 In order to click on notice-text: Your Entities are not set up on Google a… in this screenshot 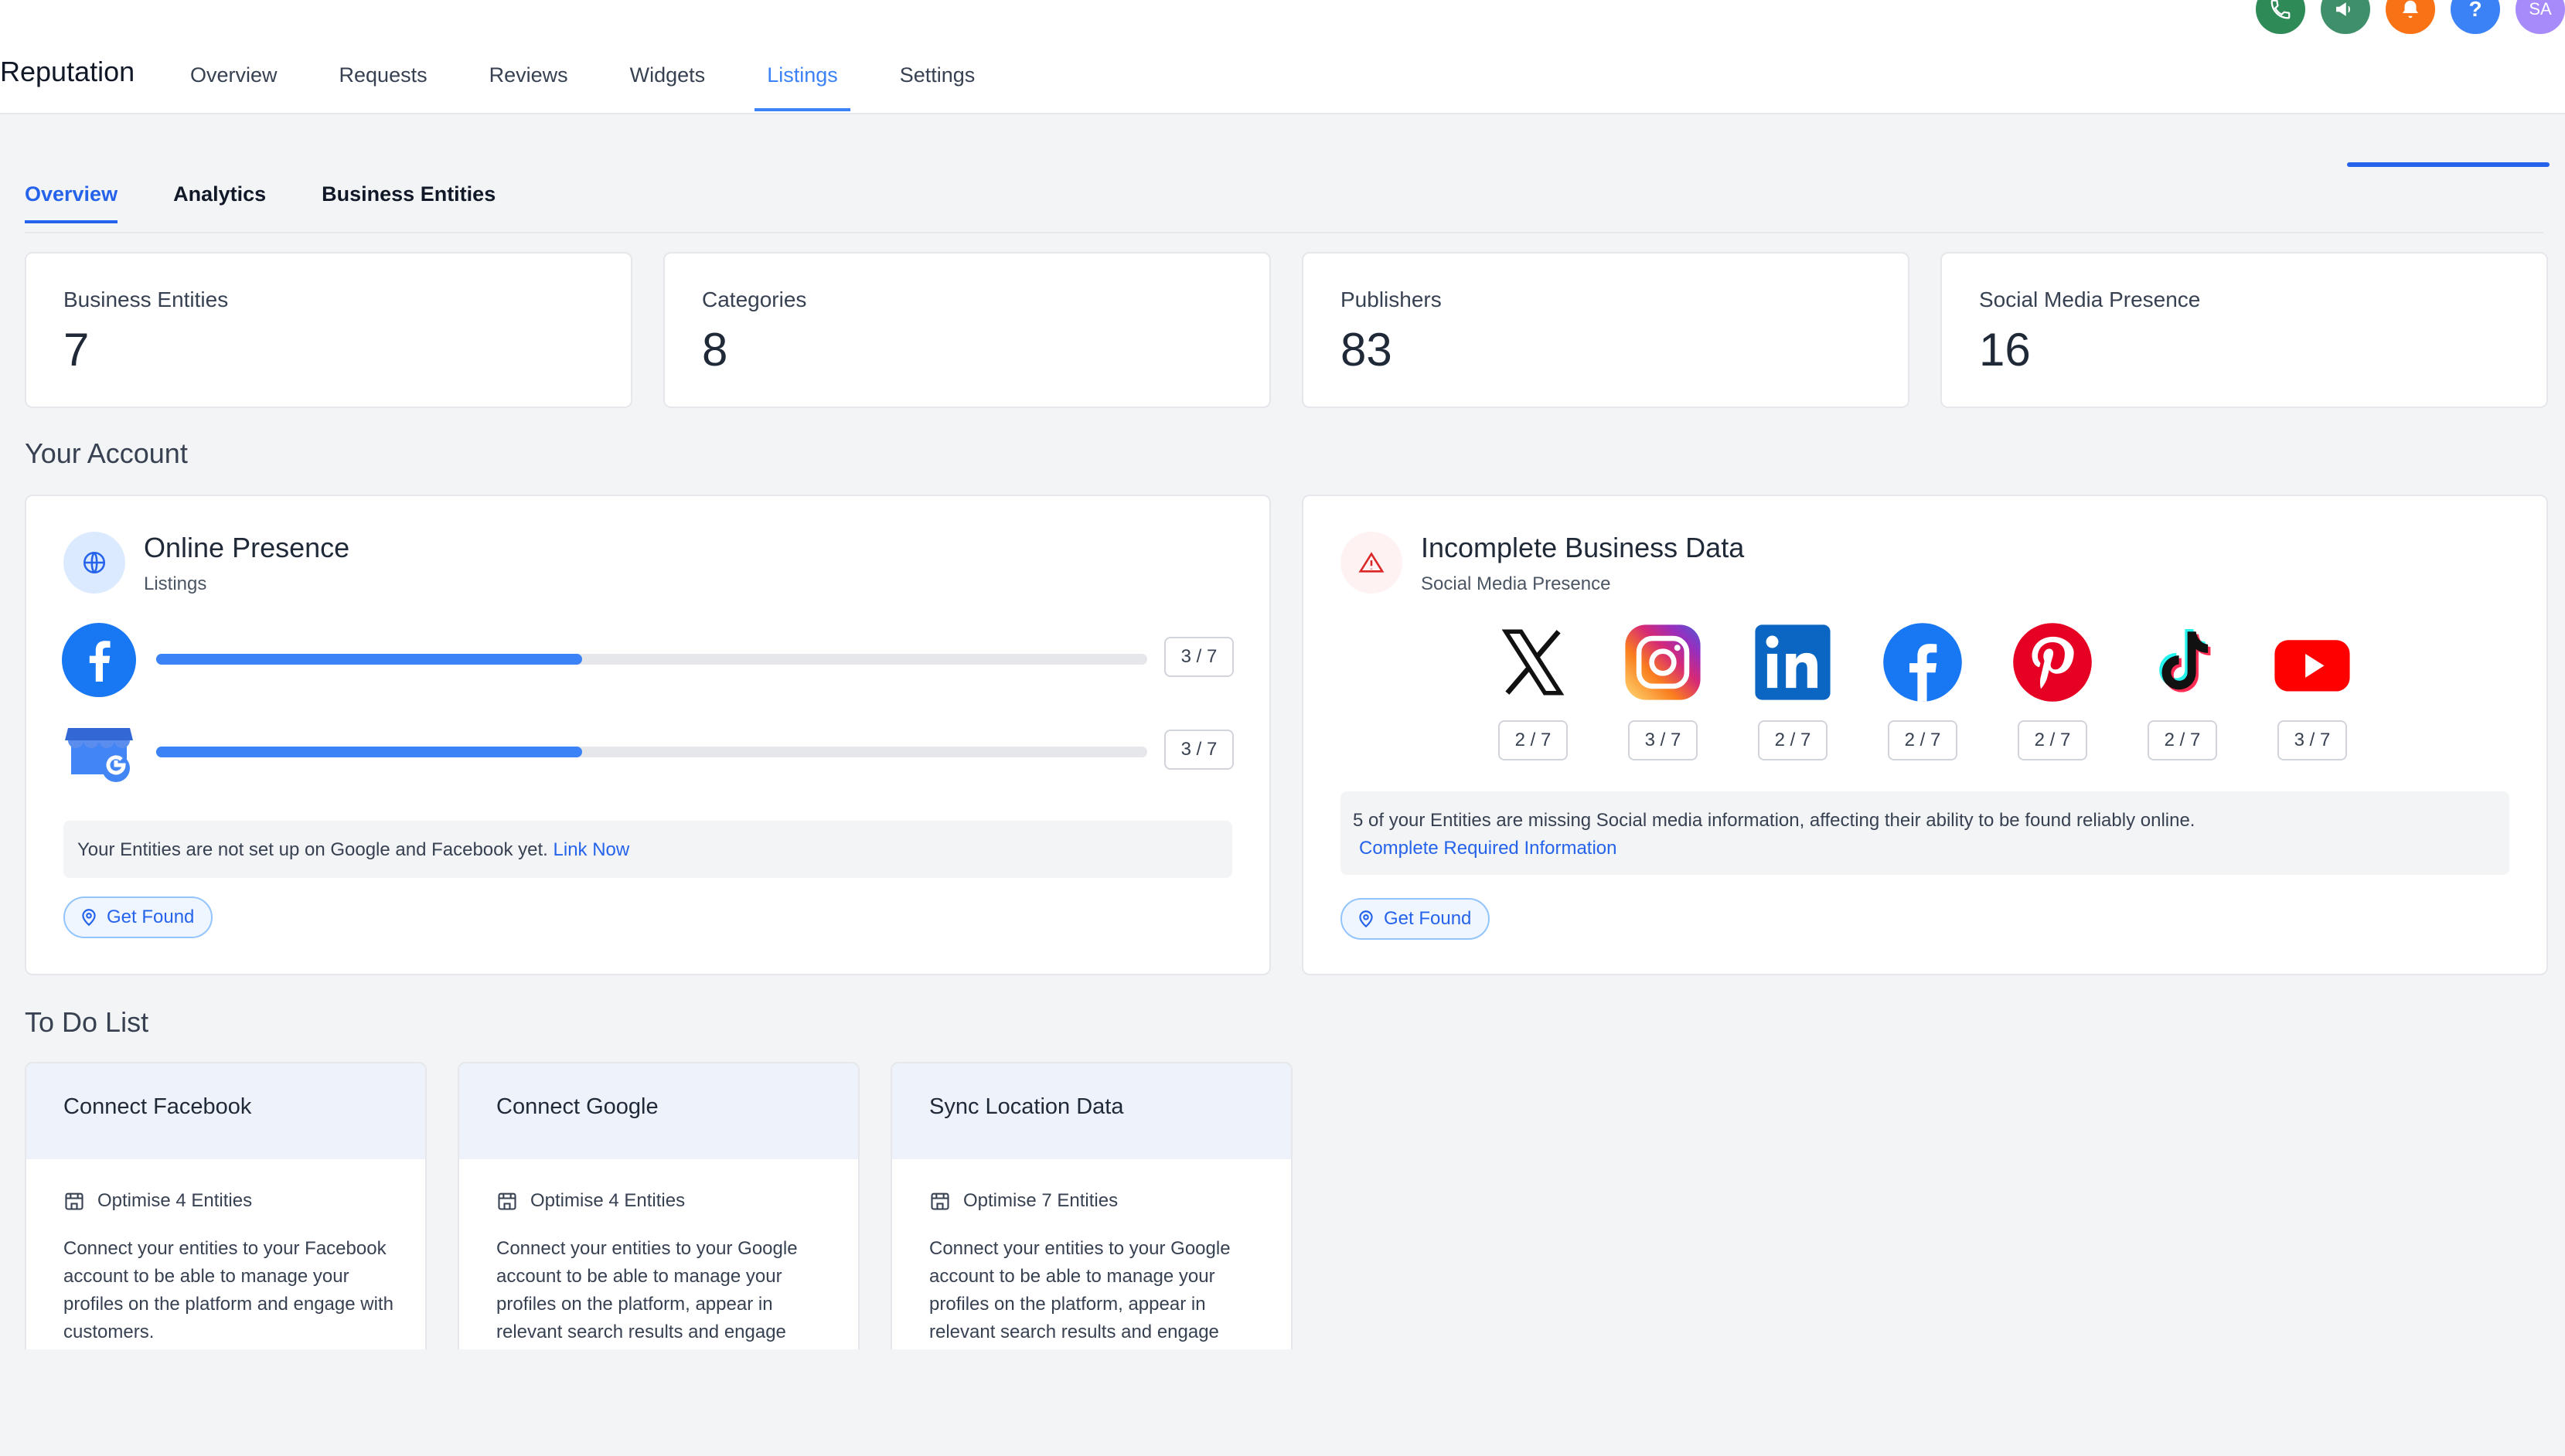, I will do `click(312, 850)`.